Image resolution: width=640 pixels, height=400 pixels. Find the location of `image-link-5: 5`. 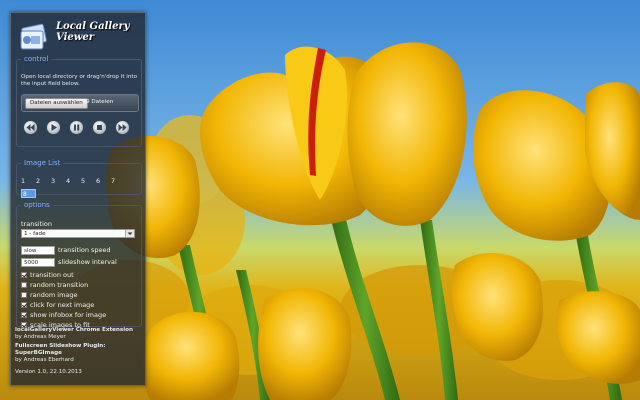

image-link-5: 5 is located at coordinates (83, 181).